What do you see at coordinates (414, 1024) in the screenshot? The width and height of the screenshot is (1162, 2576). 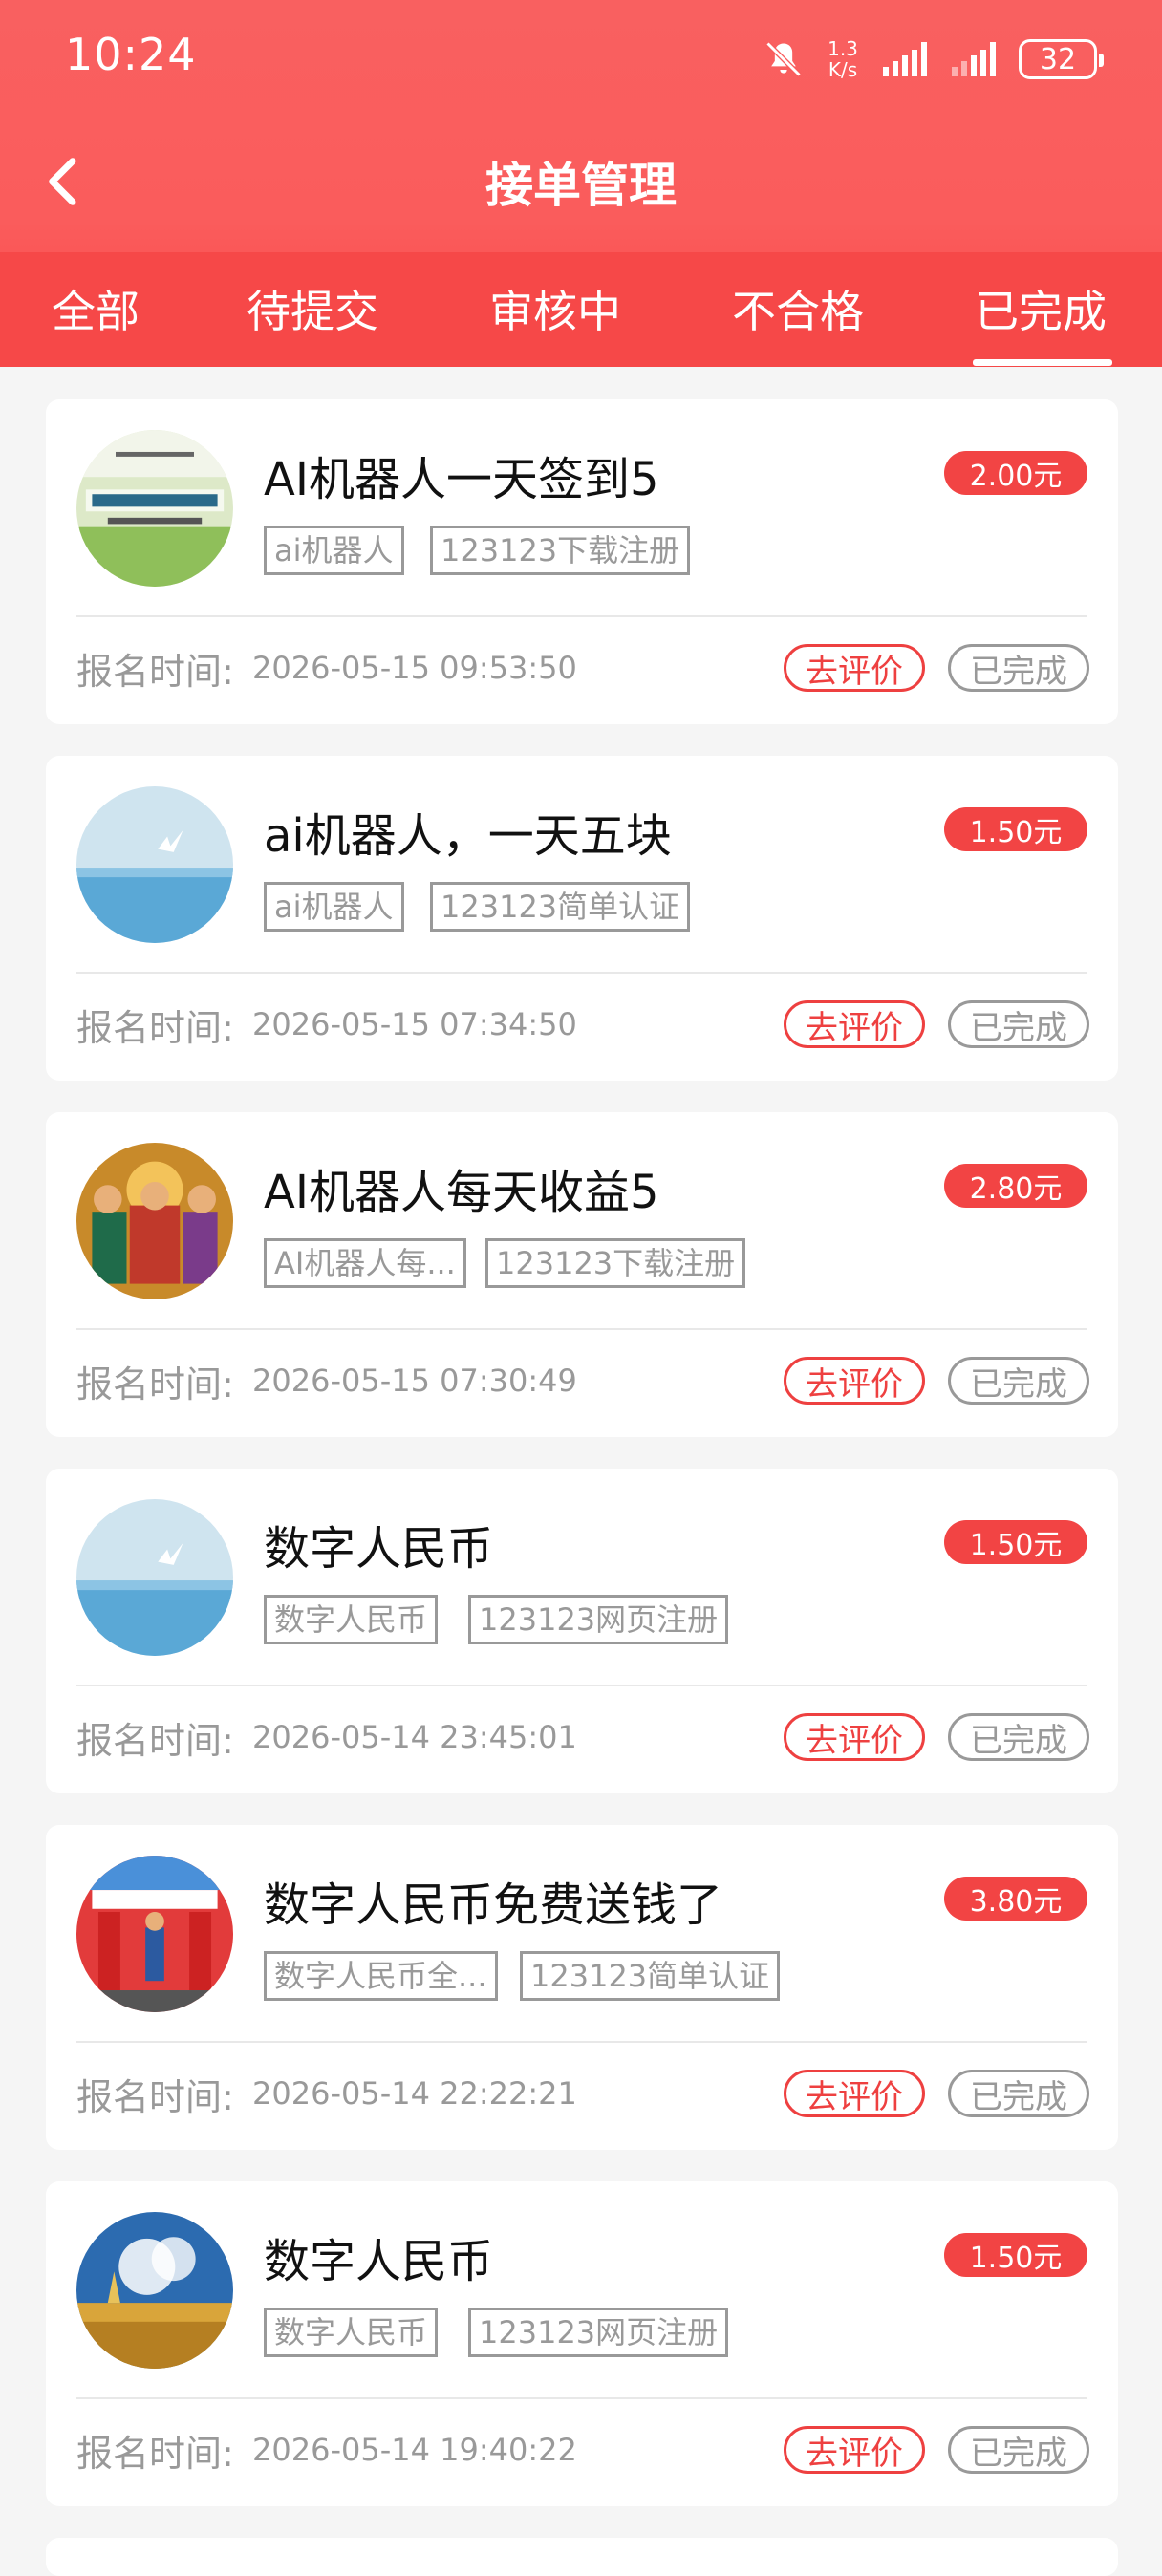 I see `signup-time-value: 2026-05-15 07:34:50` at bounding box center [414, 1024].